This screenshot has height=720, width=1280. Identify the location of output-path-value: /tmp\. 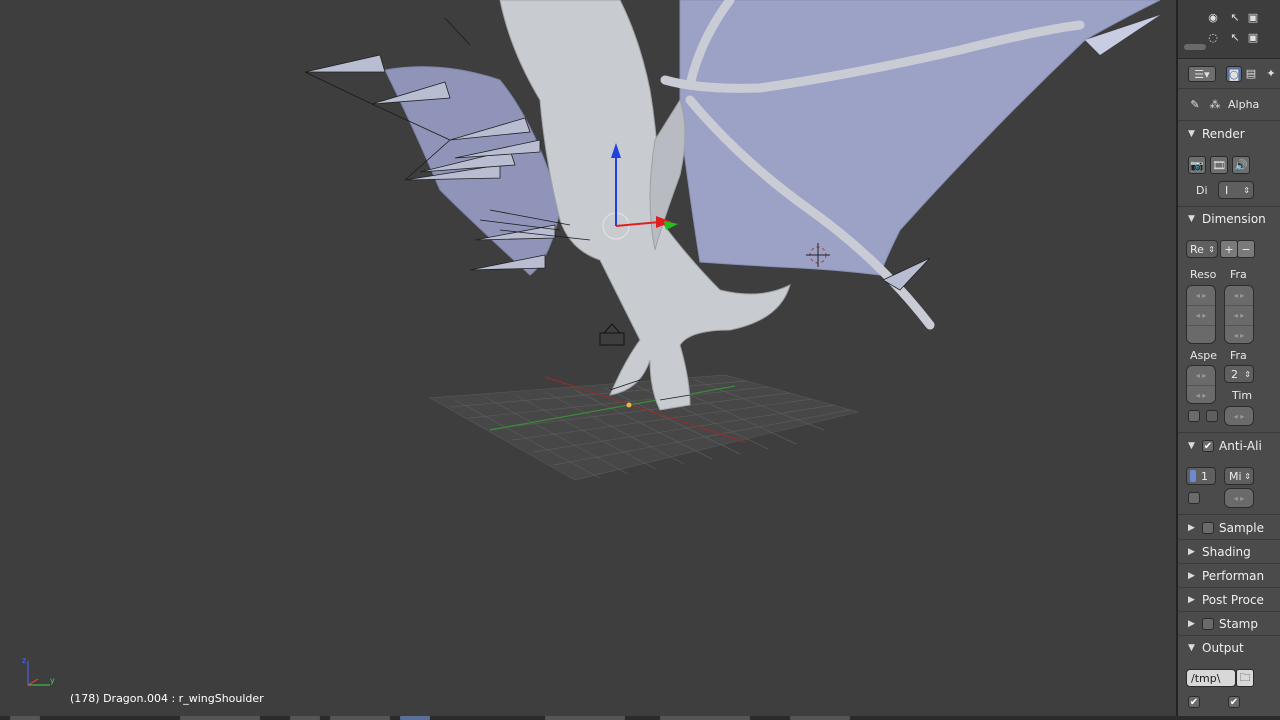
(1206, 678).